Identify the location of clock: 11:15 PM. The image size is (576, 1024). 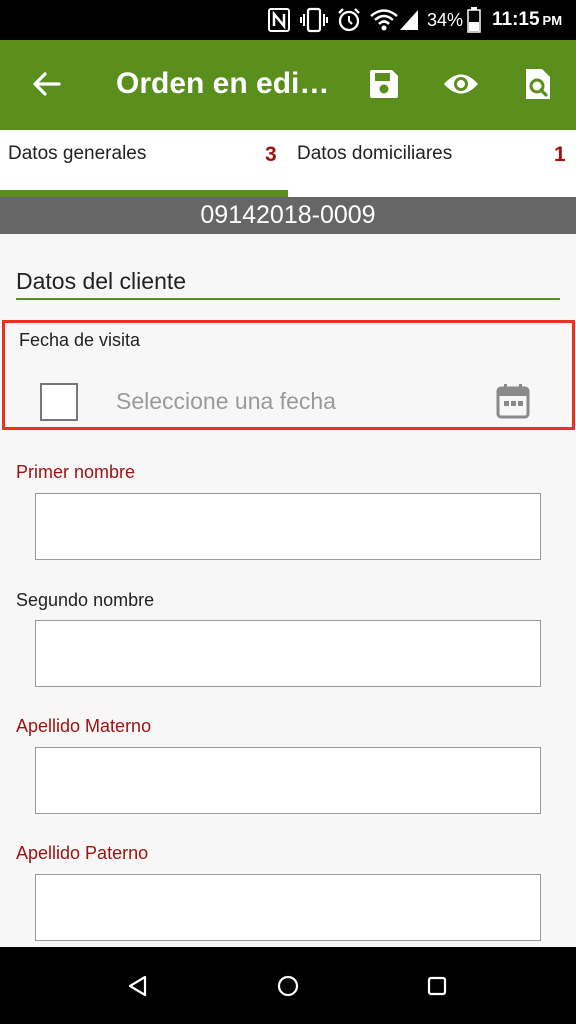
(527, 20).